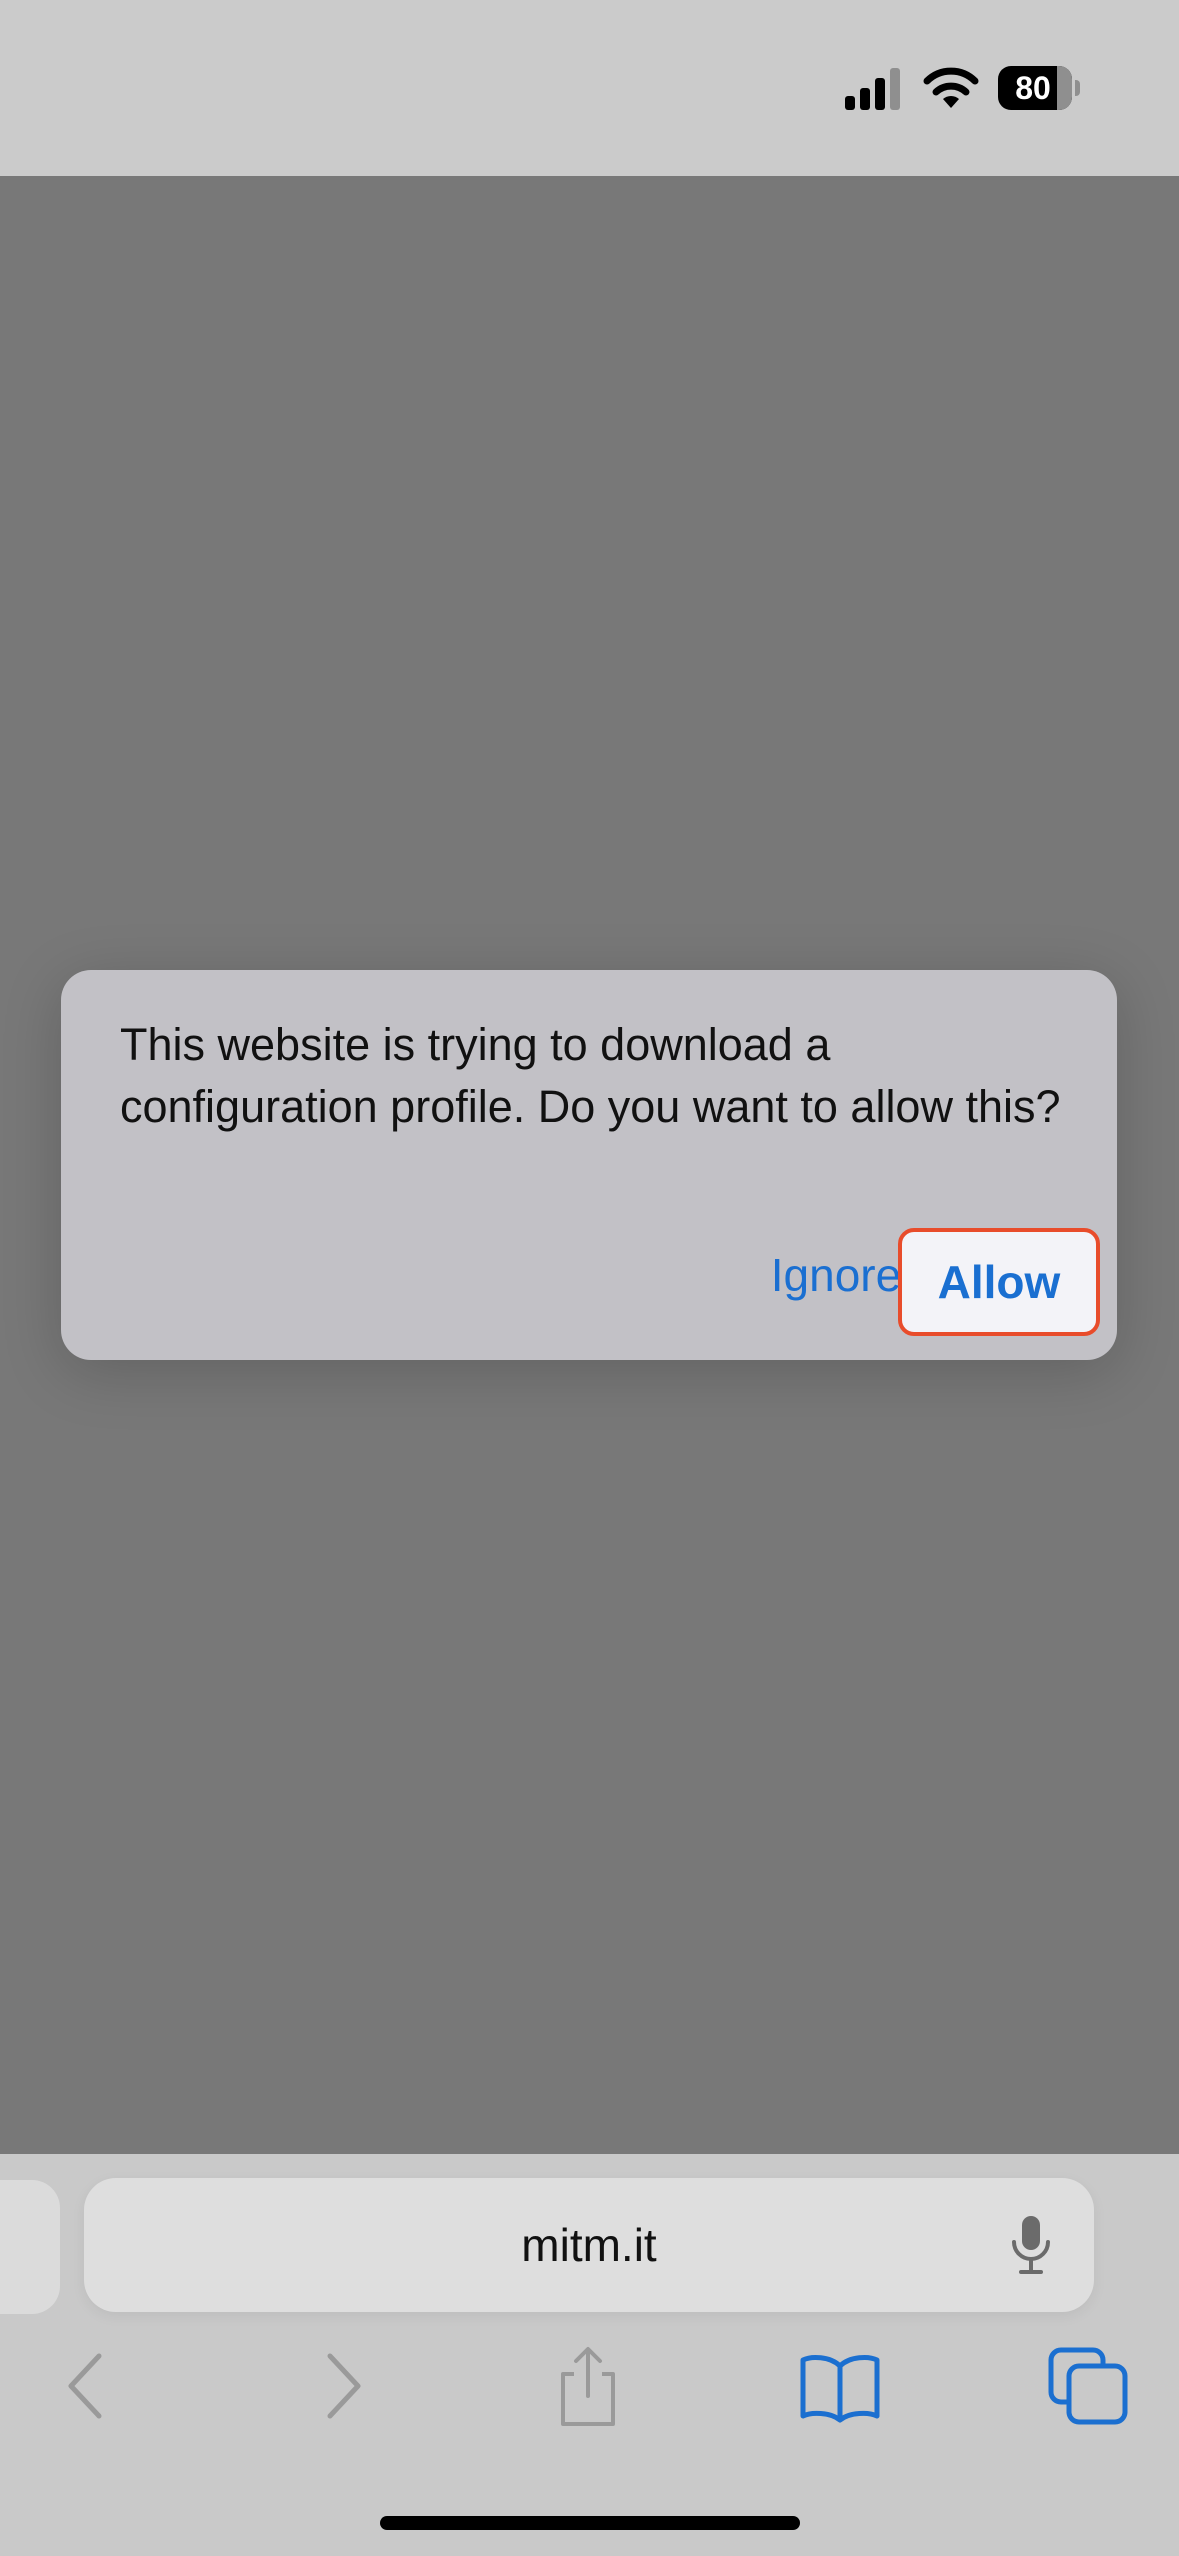  I want to click on back-button, so click(88, 2386).